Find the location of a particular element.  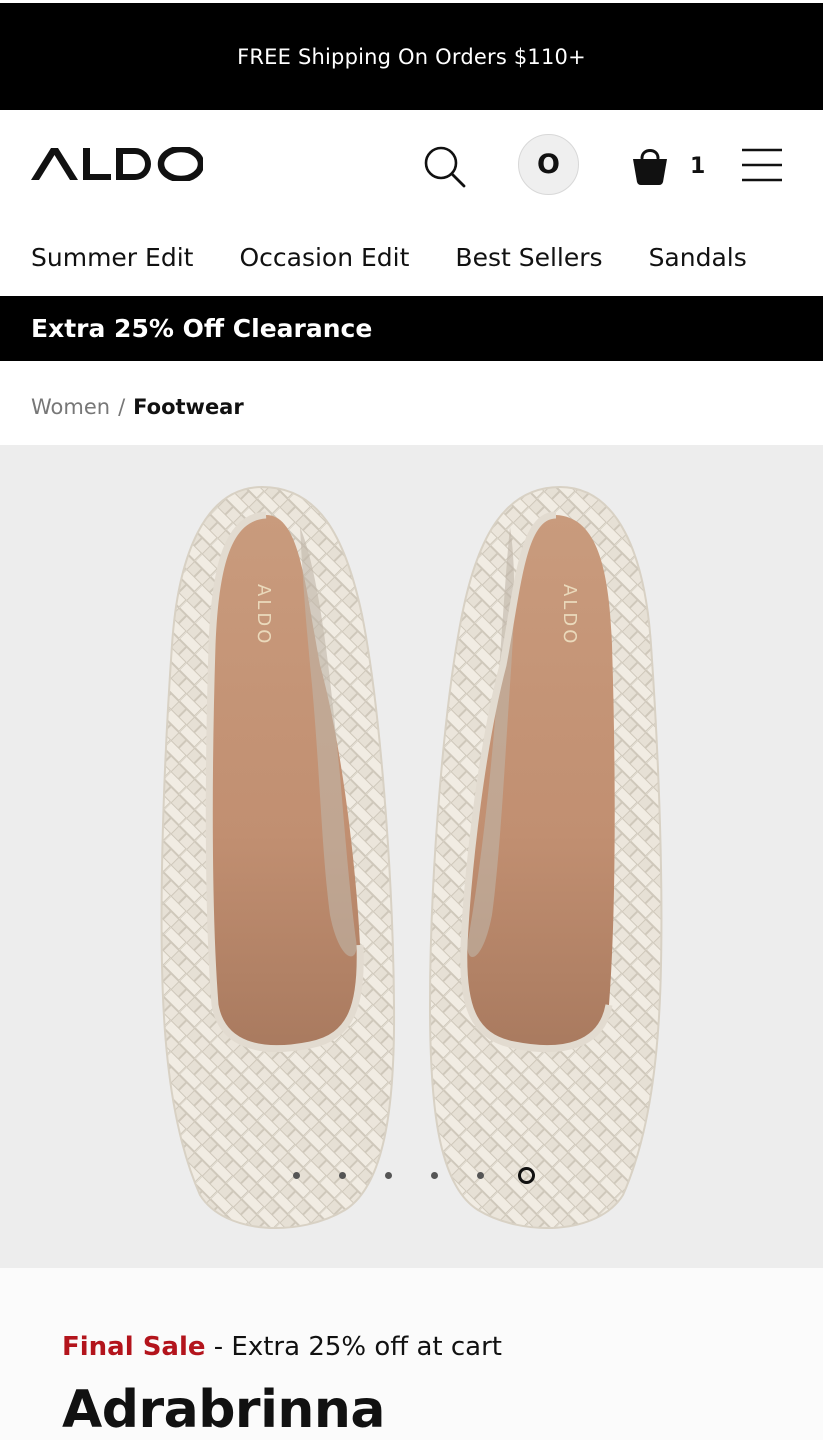

left-shoe: ALDO is located at coordinates (278, 857).